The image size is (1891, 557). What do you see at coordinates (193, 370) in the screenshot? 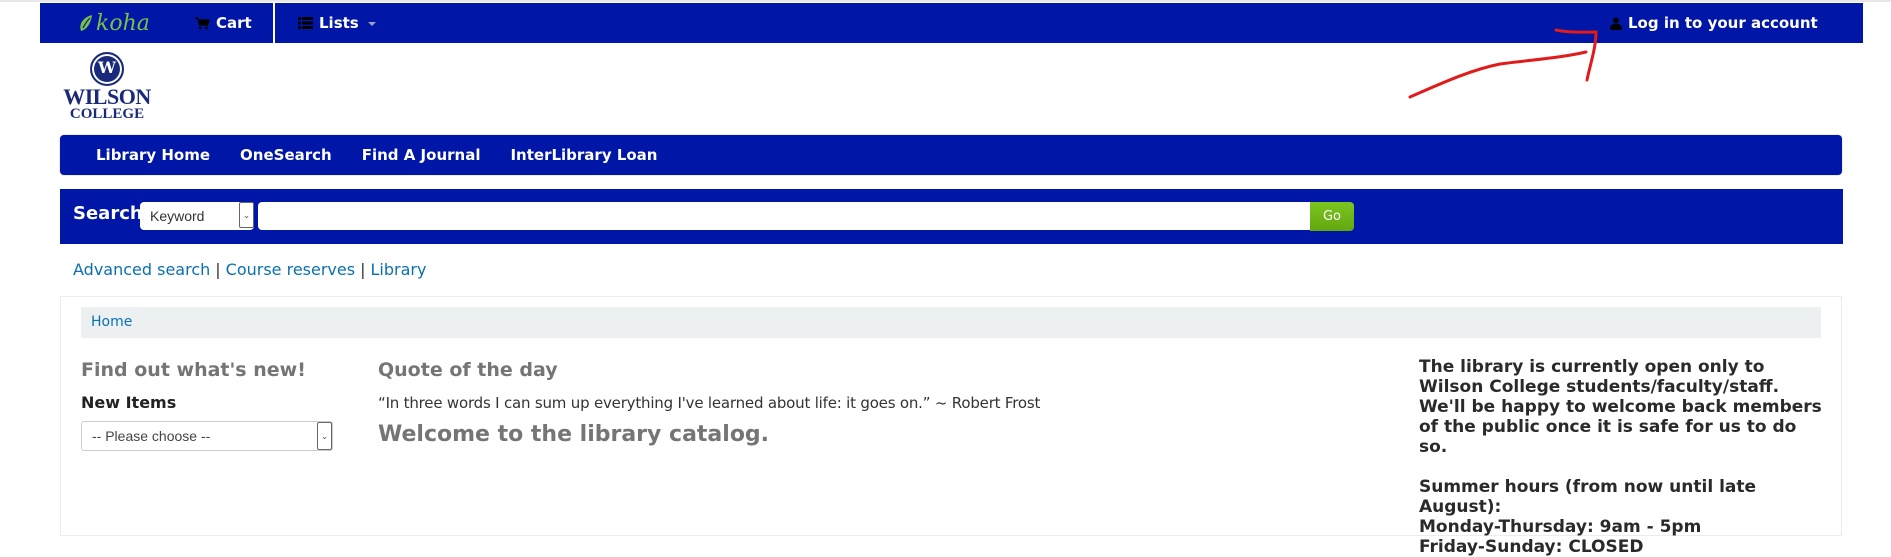
I see `whats-new-heading: Find out what's new!` at bounding box center [193, 370].